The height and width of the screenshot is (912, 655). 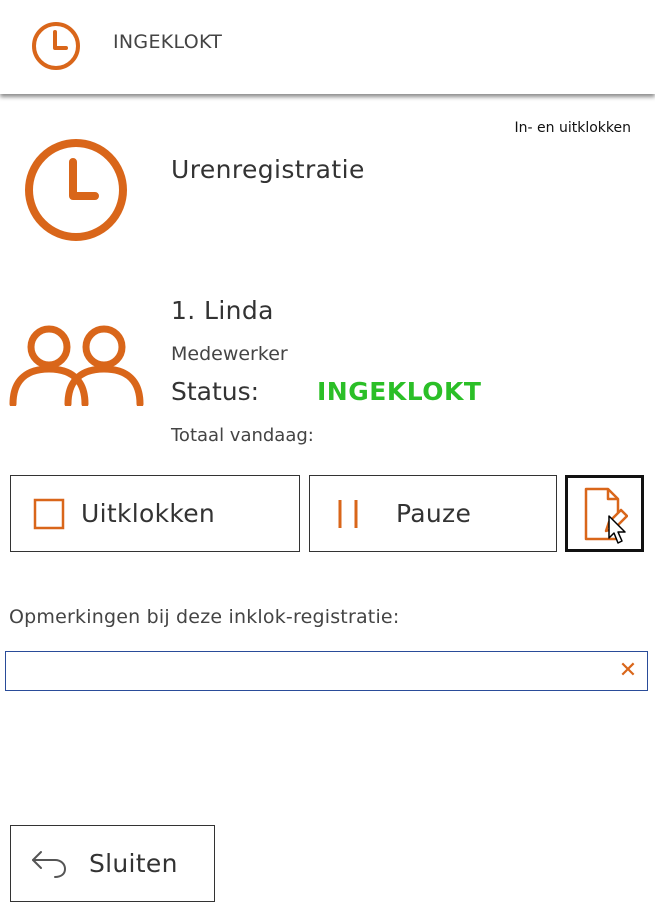 What do you see at coordinates (399, 391) in the screenshot?
I see `status-badge: INGEKLOKT` at bounding box center [399, 391].